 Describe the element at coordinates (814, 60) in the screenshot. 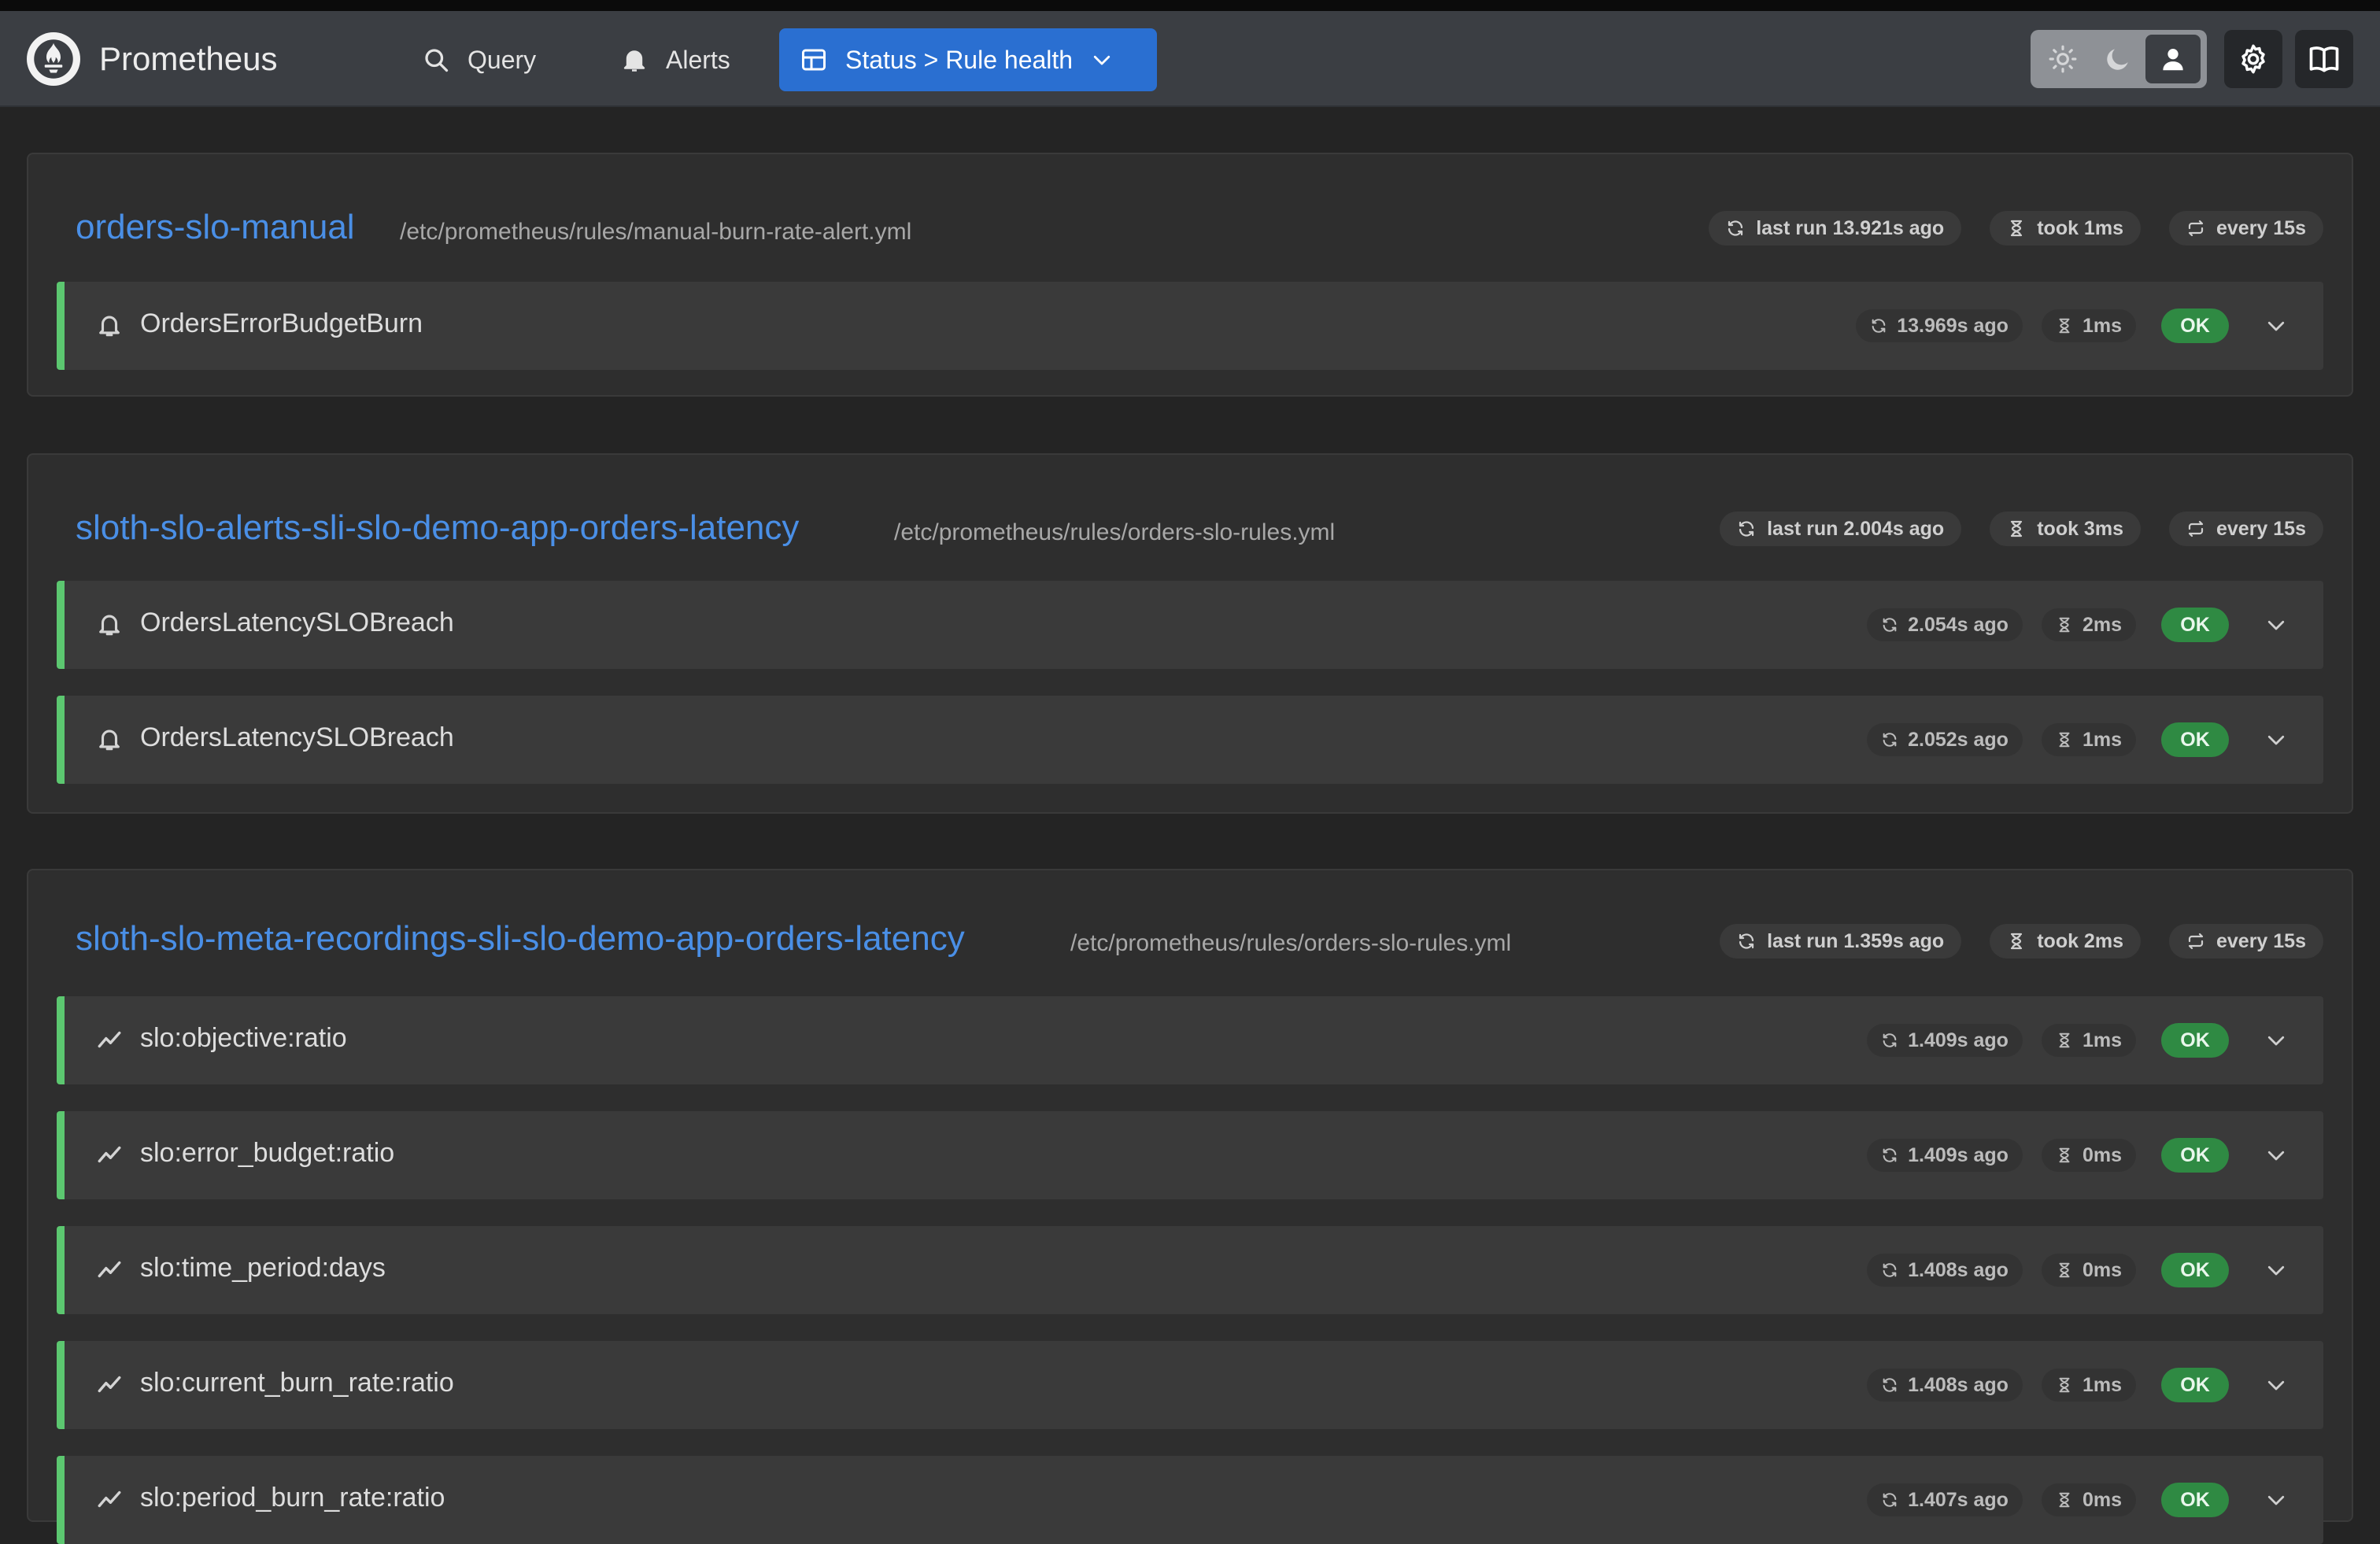

I see `table-icon` at that location.